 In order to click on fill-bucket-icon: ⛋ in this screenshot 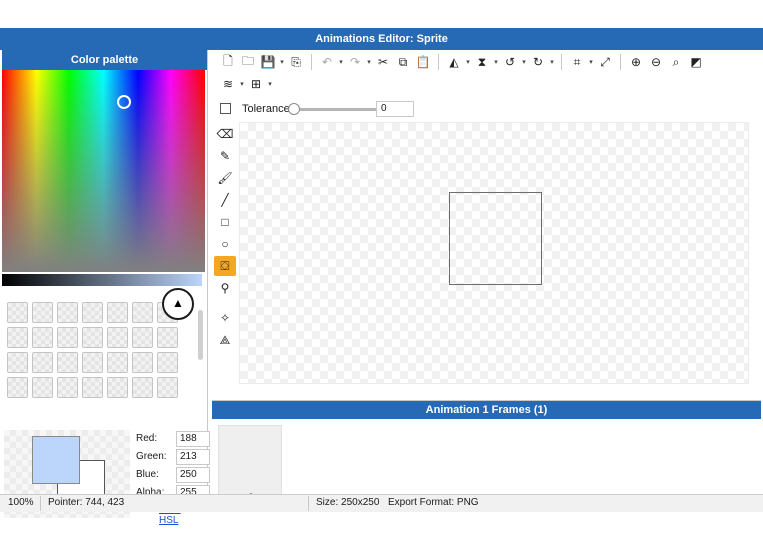, I will do `click(225, 266)`.